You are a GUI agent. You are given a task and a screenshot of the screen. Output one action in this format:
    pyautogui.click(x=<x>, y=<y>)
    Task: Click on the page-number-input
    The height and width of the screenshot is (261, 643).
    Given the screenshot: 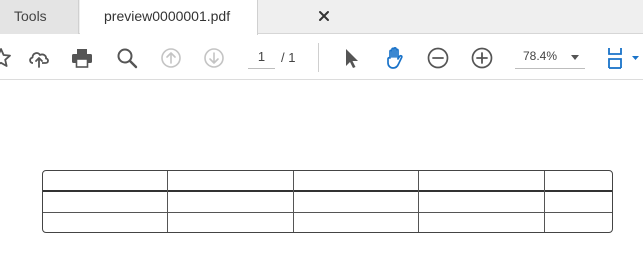 What is the action you would take?
    pyautogui.click(x=261, y=57)
    